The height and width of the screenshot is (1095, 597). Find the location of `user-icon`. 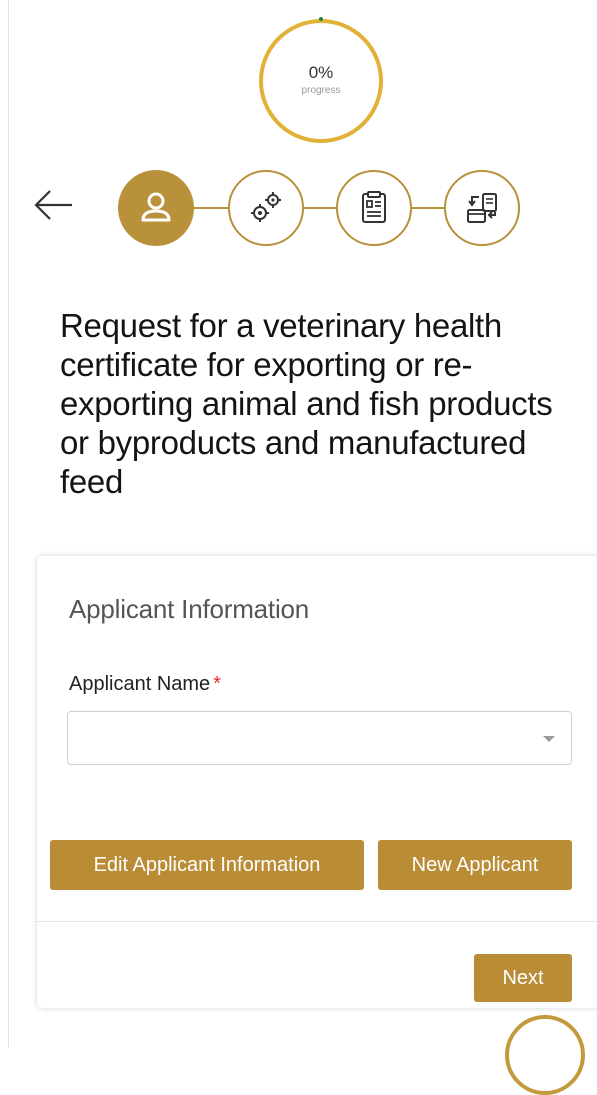

user-icon is located at coordinates (156, 207).